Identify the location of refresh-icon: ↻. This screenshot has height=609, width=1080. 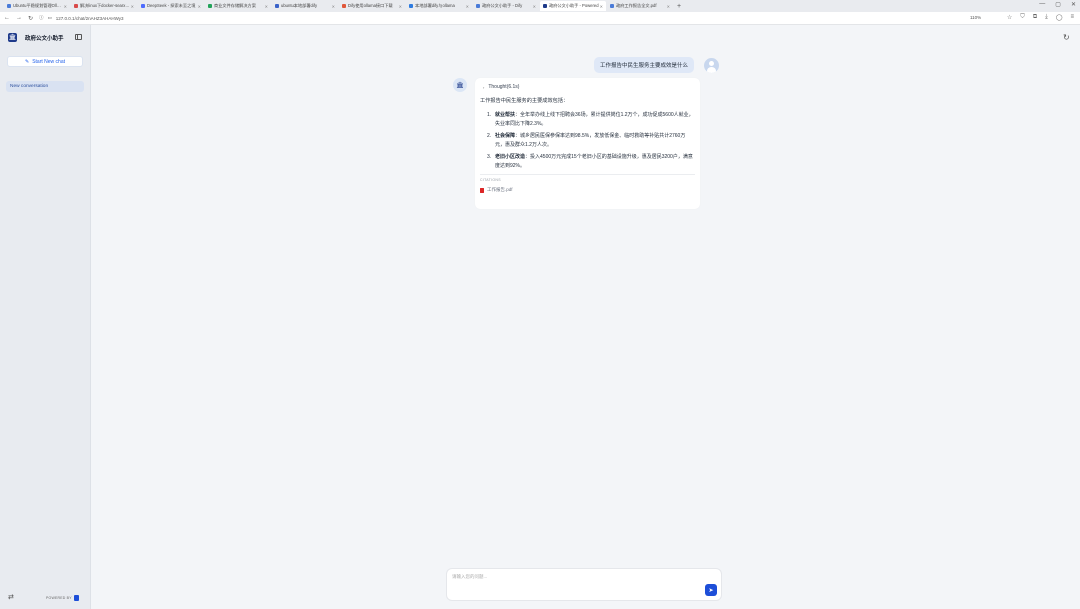
(1066, 37).